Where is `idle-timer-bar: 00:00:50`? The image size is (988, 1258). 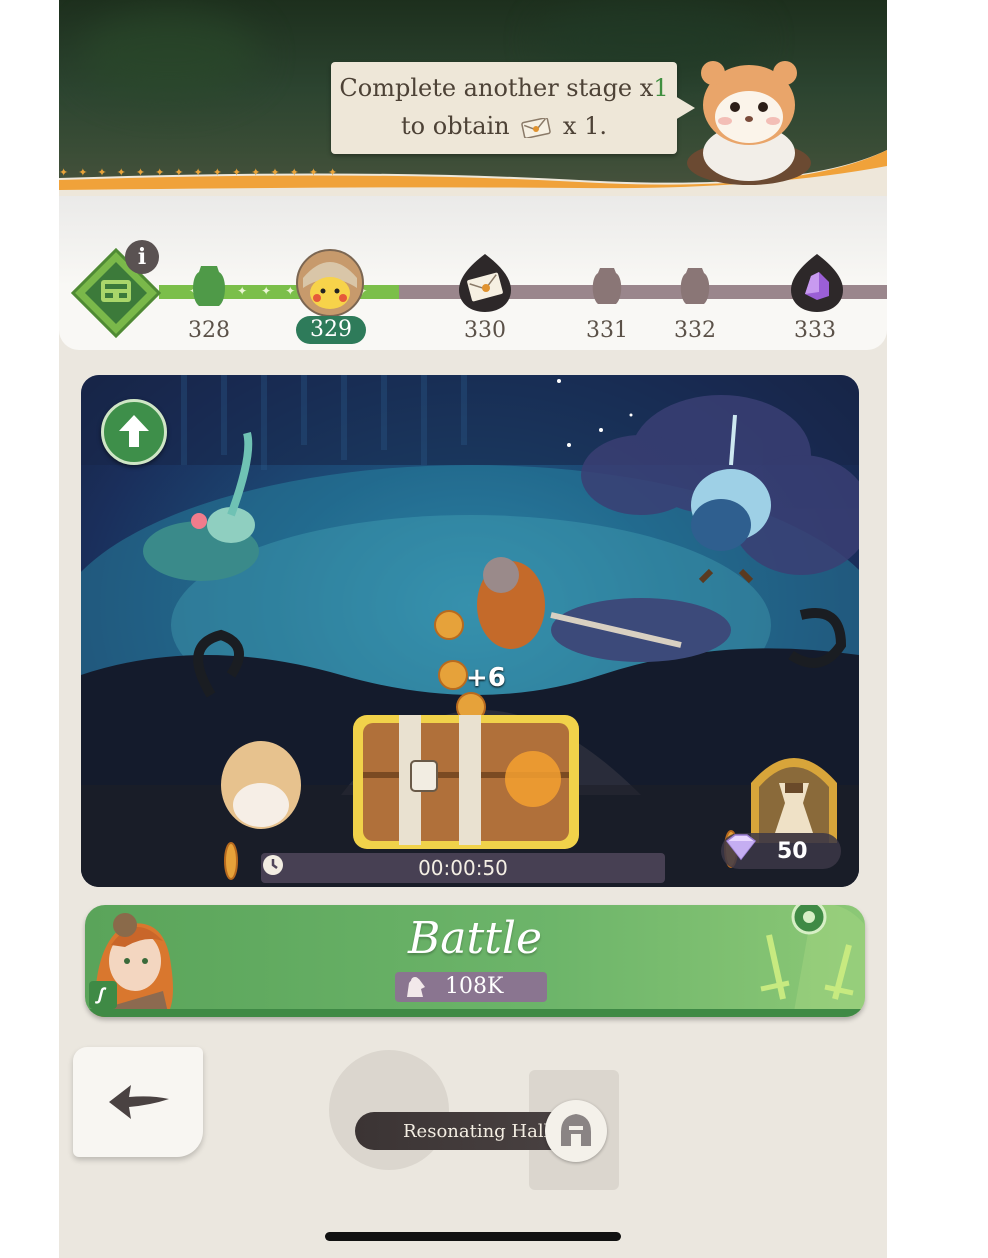
idle-timer-bar: 00:00:50 is located at coordinates (463, 868).